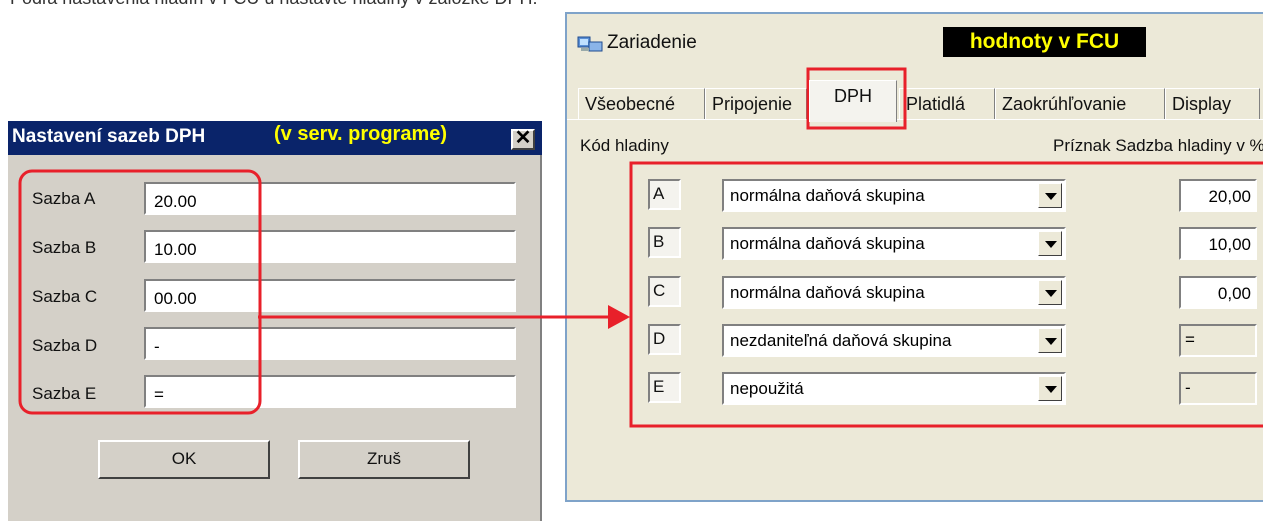 Image resolution: width=1263 pixels, height=521 pixels. I want to click on rate-d-label: Sazba D, so click(65, 345).